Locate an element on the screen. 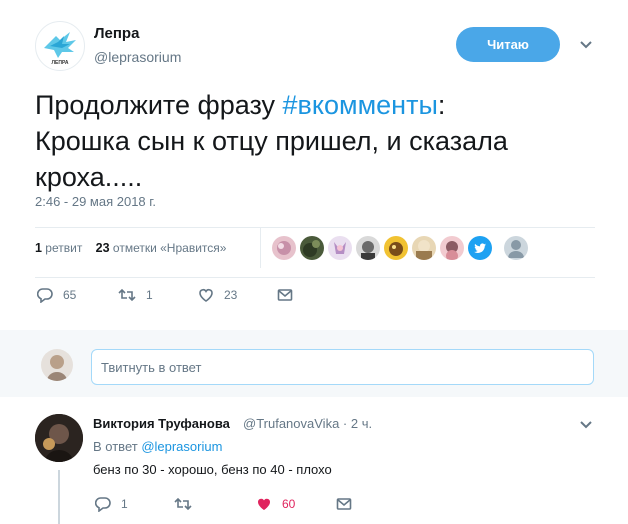  reply-text: бенз по 30 - хорошо, бенз по 40 - плохо is located at coordinates (212, 469).